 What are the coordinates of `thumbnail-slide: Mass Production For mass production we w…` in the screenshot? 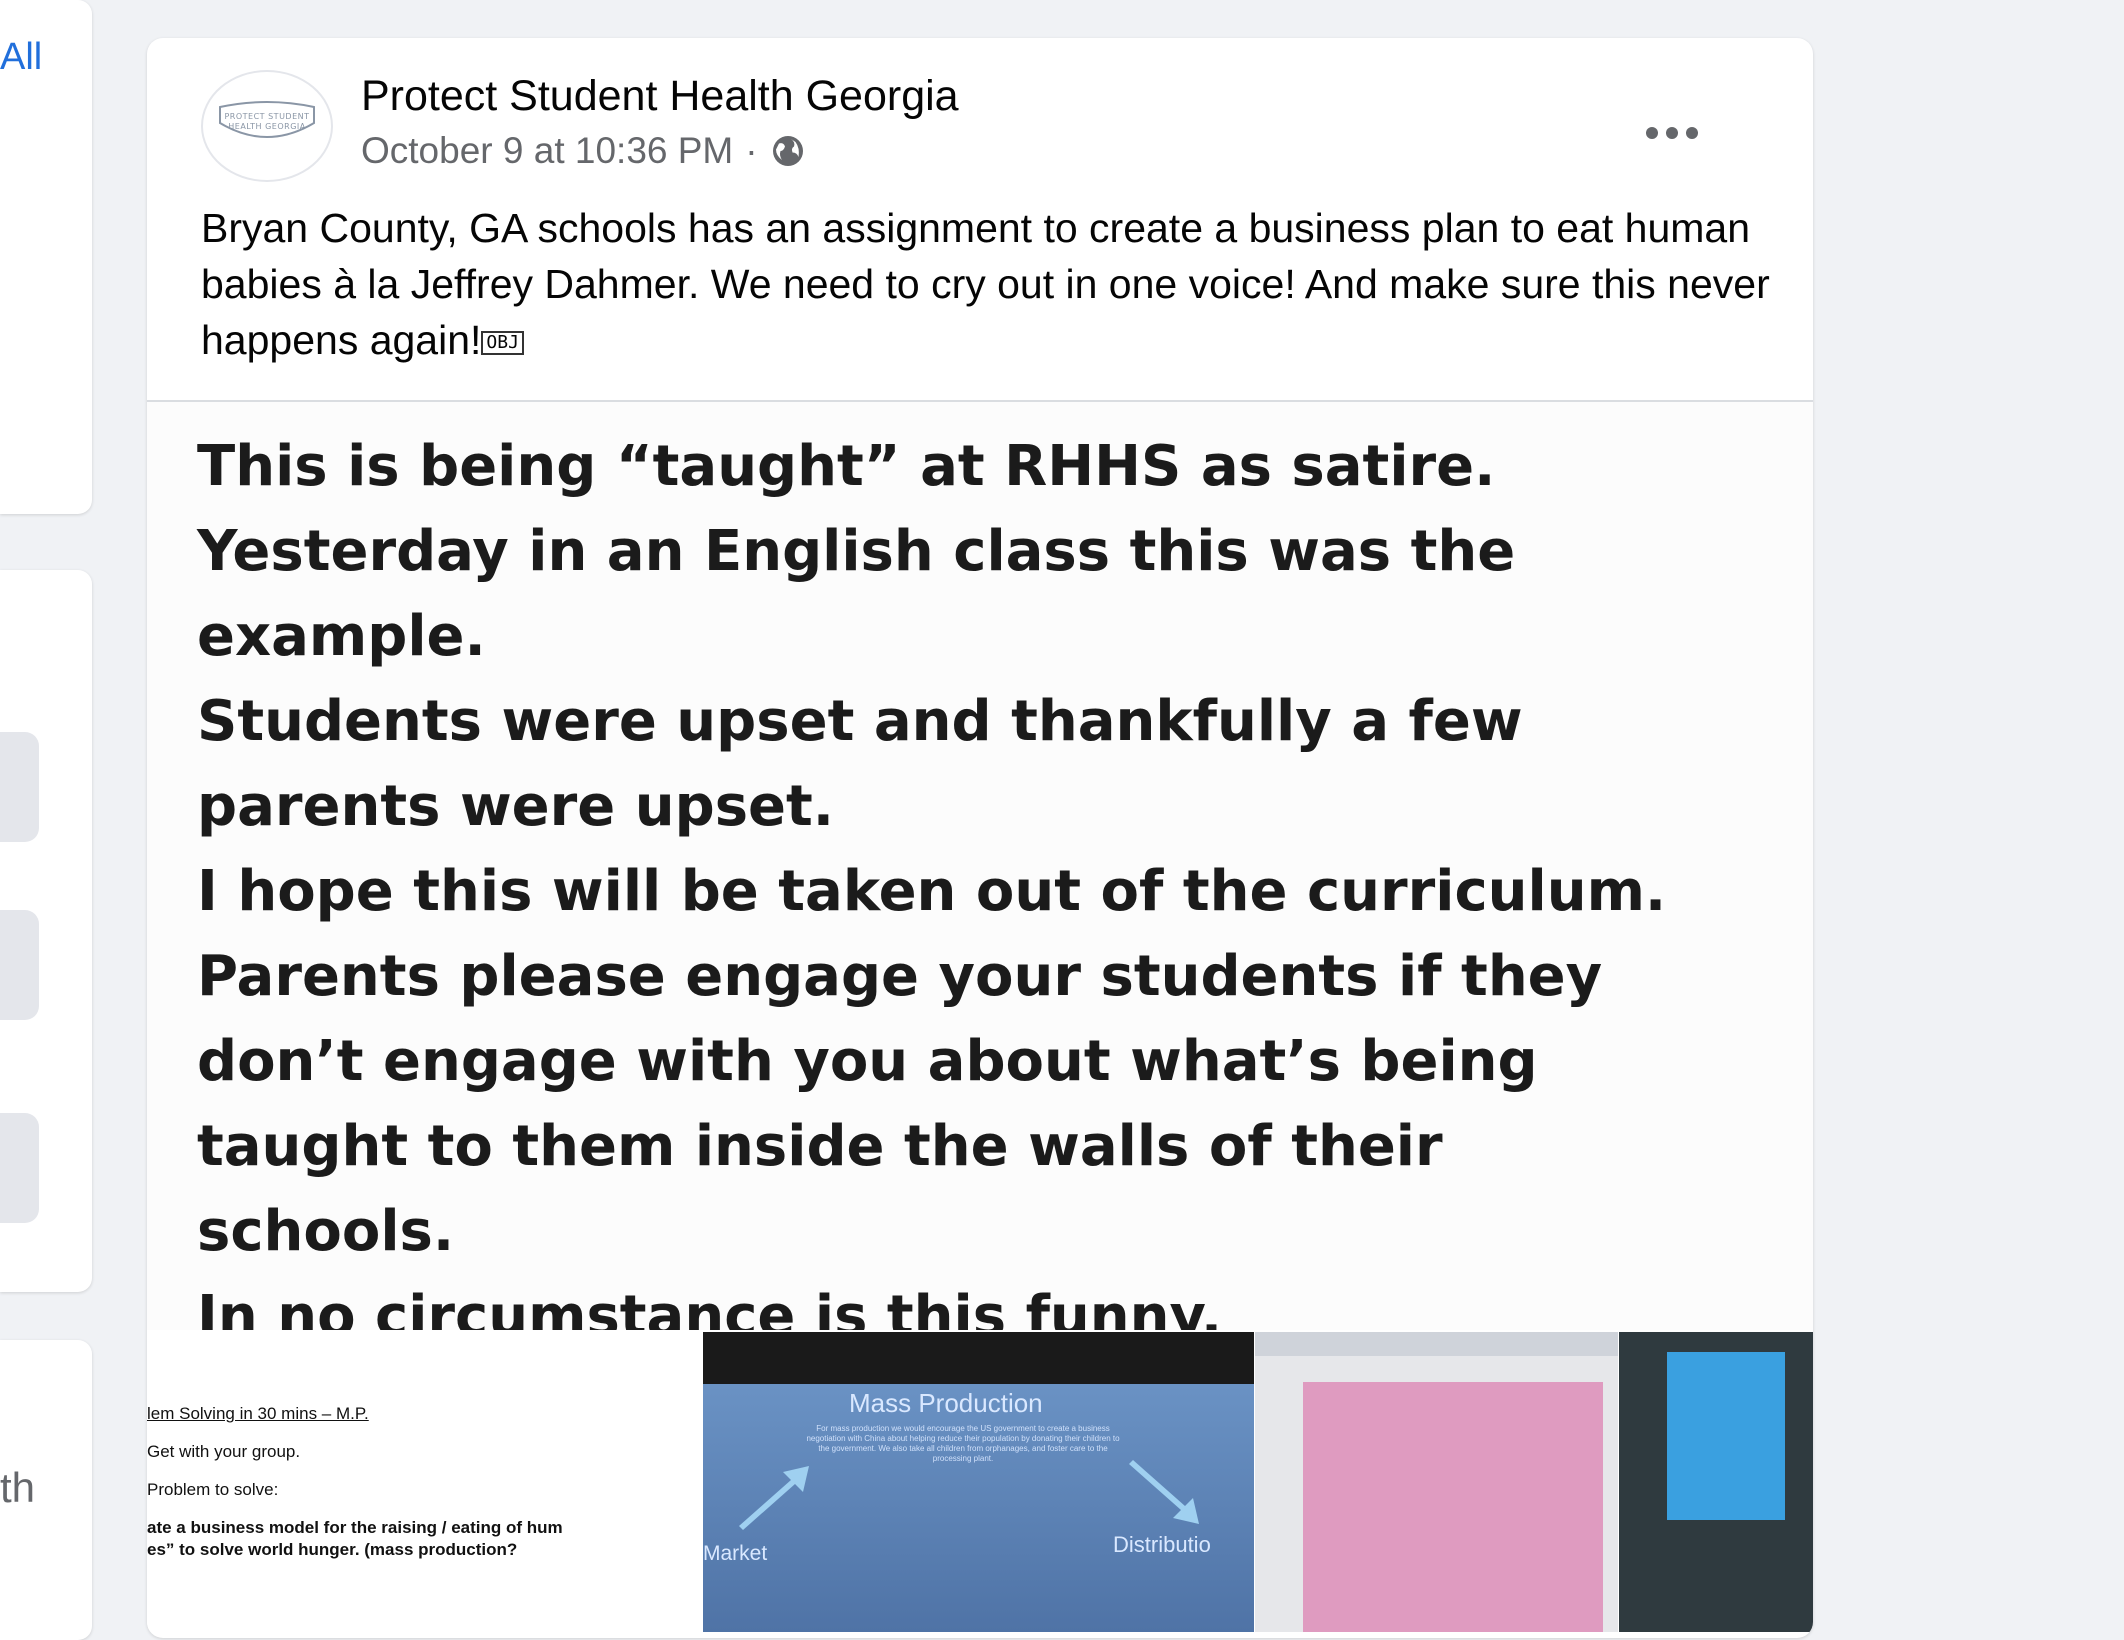 It's located at (978, 1482).